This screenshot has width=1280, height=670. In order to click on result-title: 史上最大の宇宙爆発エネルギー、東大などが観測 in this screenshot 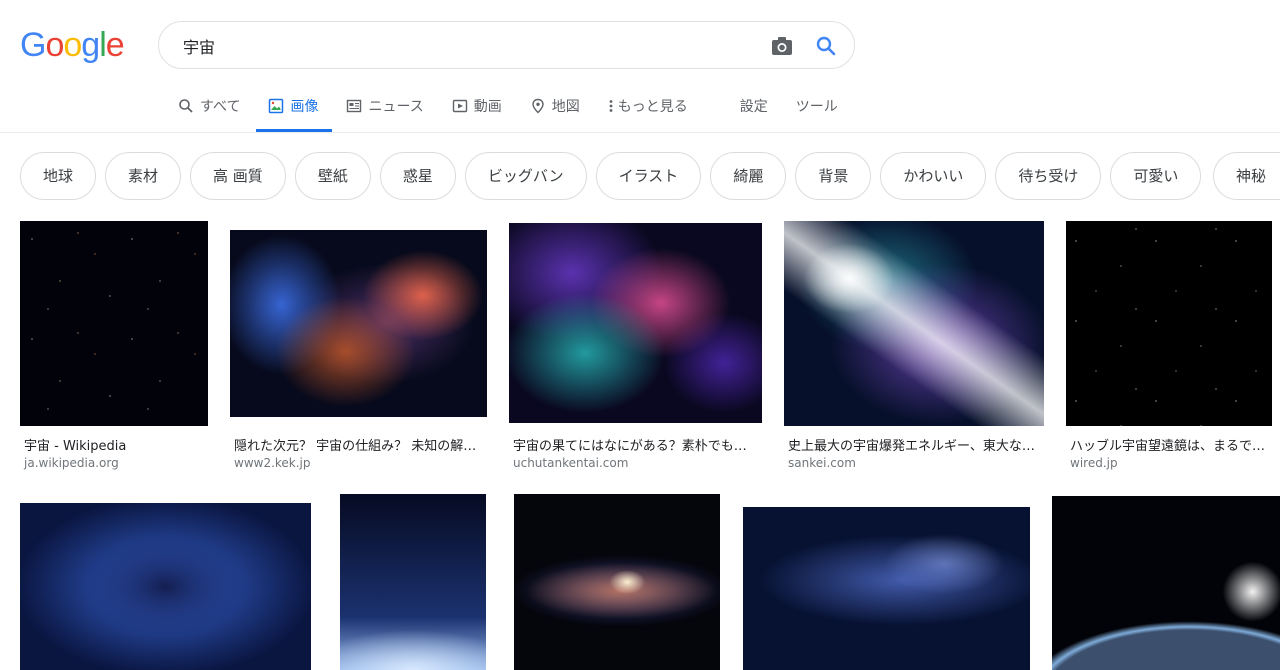, I will do `click(914, 444)`.